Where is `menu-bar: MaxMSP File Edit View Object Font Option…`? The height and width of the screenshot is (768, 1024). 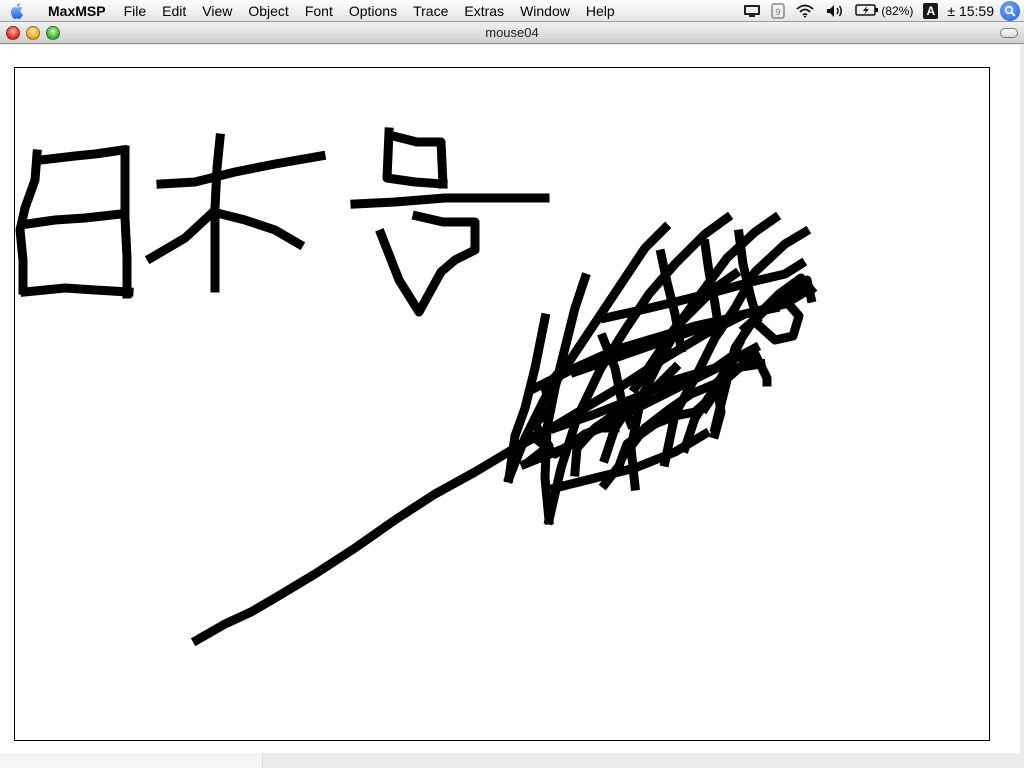
menu-bar: MaxMSP File Edit View Object Font Option… is located at coordinates (512, 11).